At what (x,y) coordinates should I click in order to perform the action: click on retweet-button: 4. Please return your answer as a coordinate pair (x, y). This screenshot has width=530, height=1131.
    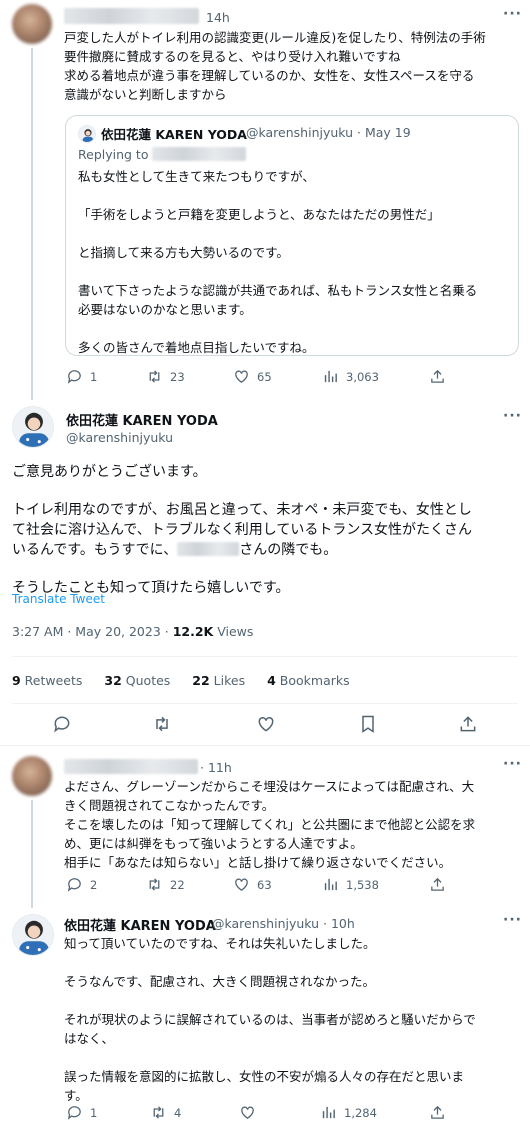
    Looking at the image, I should click on (165, 1112).